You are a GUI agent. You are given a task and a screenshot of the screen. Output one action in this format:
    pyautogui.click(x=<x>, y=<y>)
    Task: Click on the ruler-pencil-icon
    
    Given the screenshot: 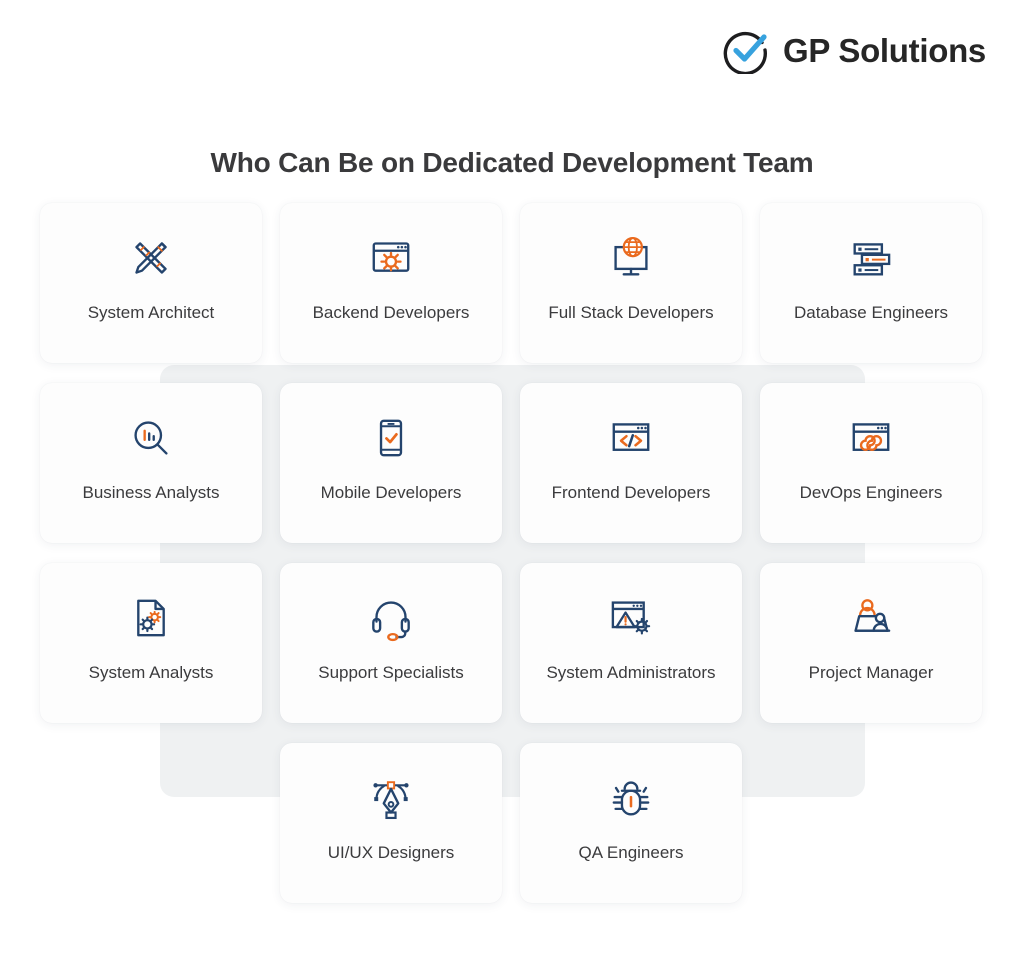 What is the action you would take?
    pyautogui.click(x=151, y=258)
    